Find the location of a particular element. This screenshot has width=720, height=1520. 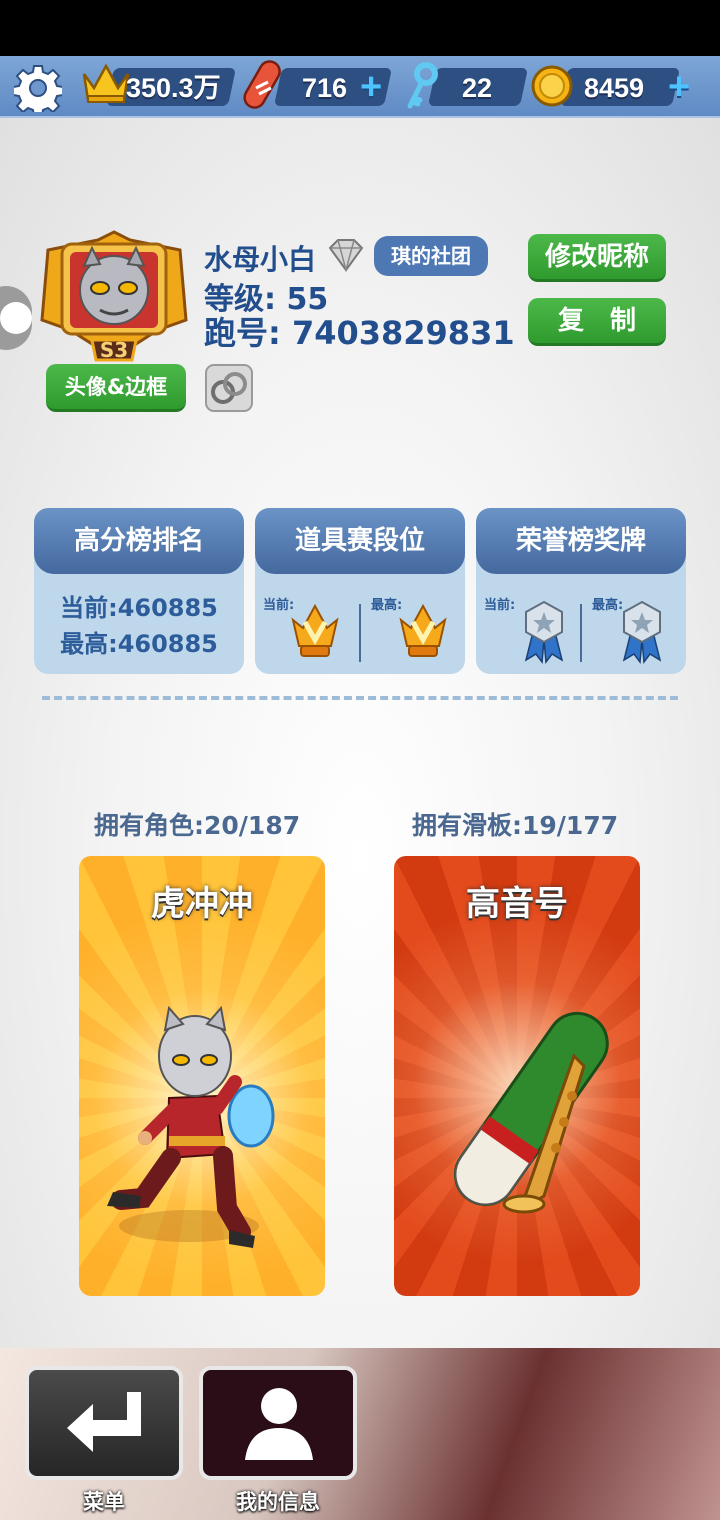

owned-boards-count: 拥有滑板:19/177 is located at coordinates (515, 825).